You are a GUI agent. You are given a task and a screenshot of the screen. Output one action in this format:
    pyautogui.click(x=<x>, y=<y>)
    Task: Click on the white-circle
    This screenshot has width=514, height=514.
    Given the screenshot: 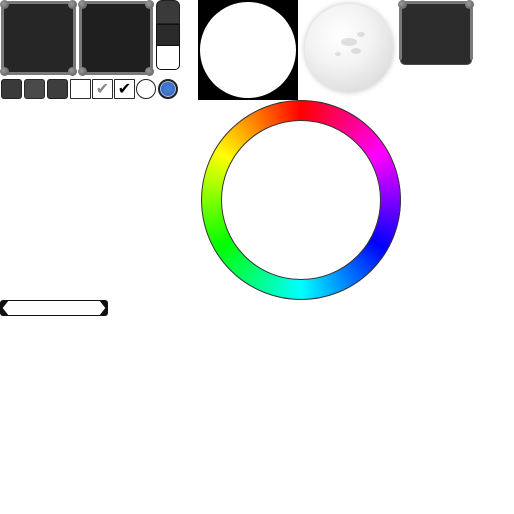 What is the action you would take?
    pyautogui.click(x=248, y=50)
    